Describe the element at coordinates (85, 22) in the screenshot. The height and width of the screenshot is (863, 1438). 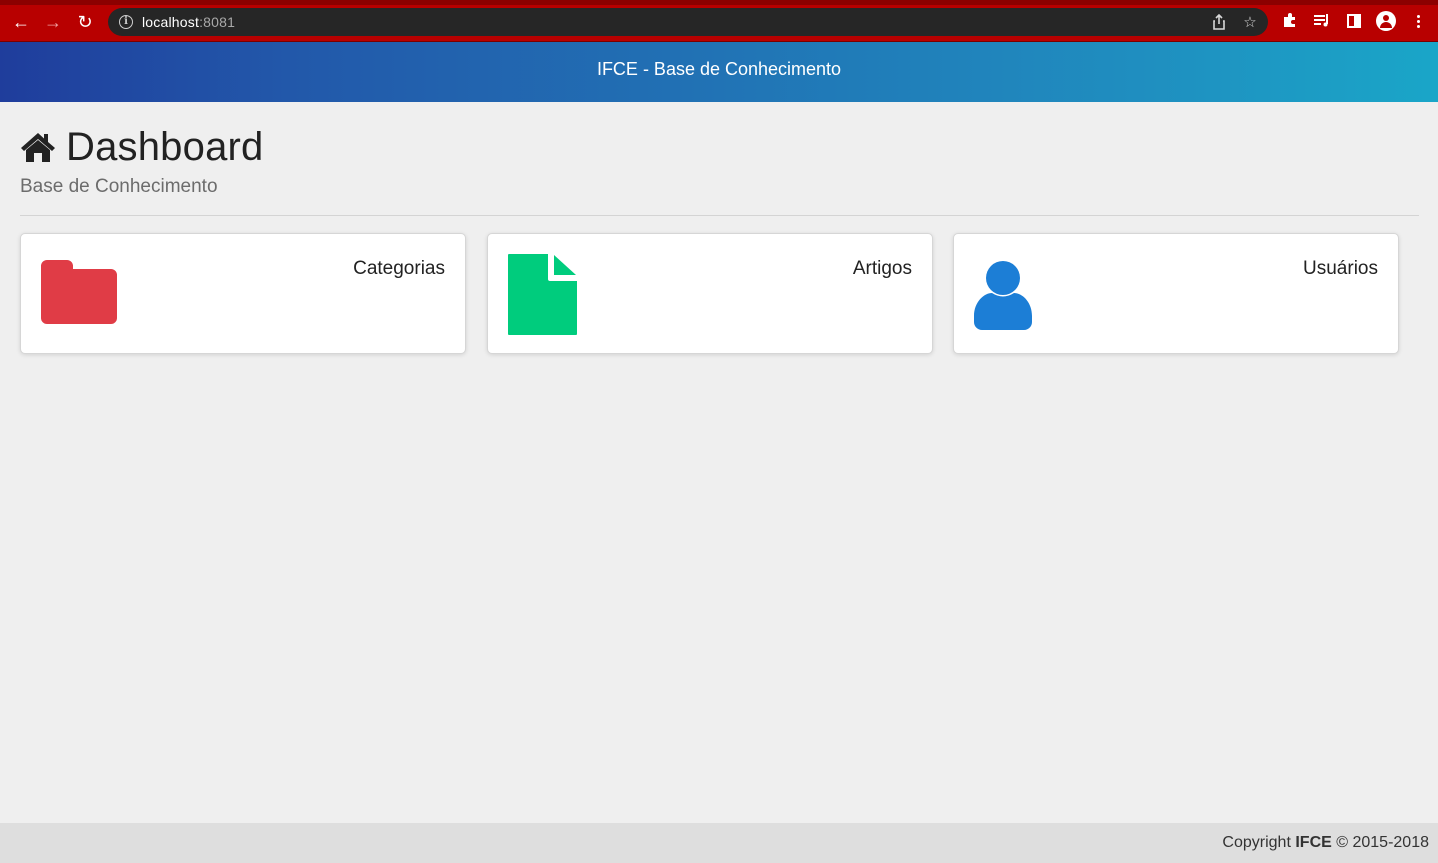
I see `reload-icon: ↻` at that location.